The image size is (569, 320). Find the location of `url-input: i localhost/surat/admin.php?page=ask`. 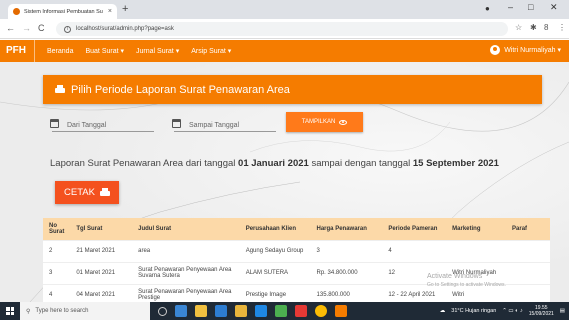

url-input: i localhost/surat/admin.php?page=ask is located at coordinates (282, 29).